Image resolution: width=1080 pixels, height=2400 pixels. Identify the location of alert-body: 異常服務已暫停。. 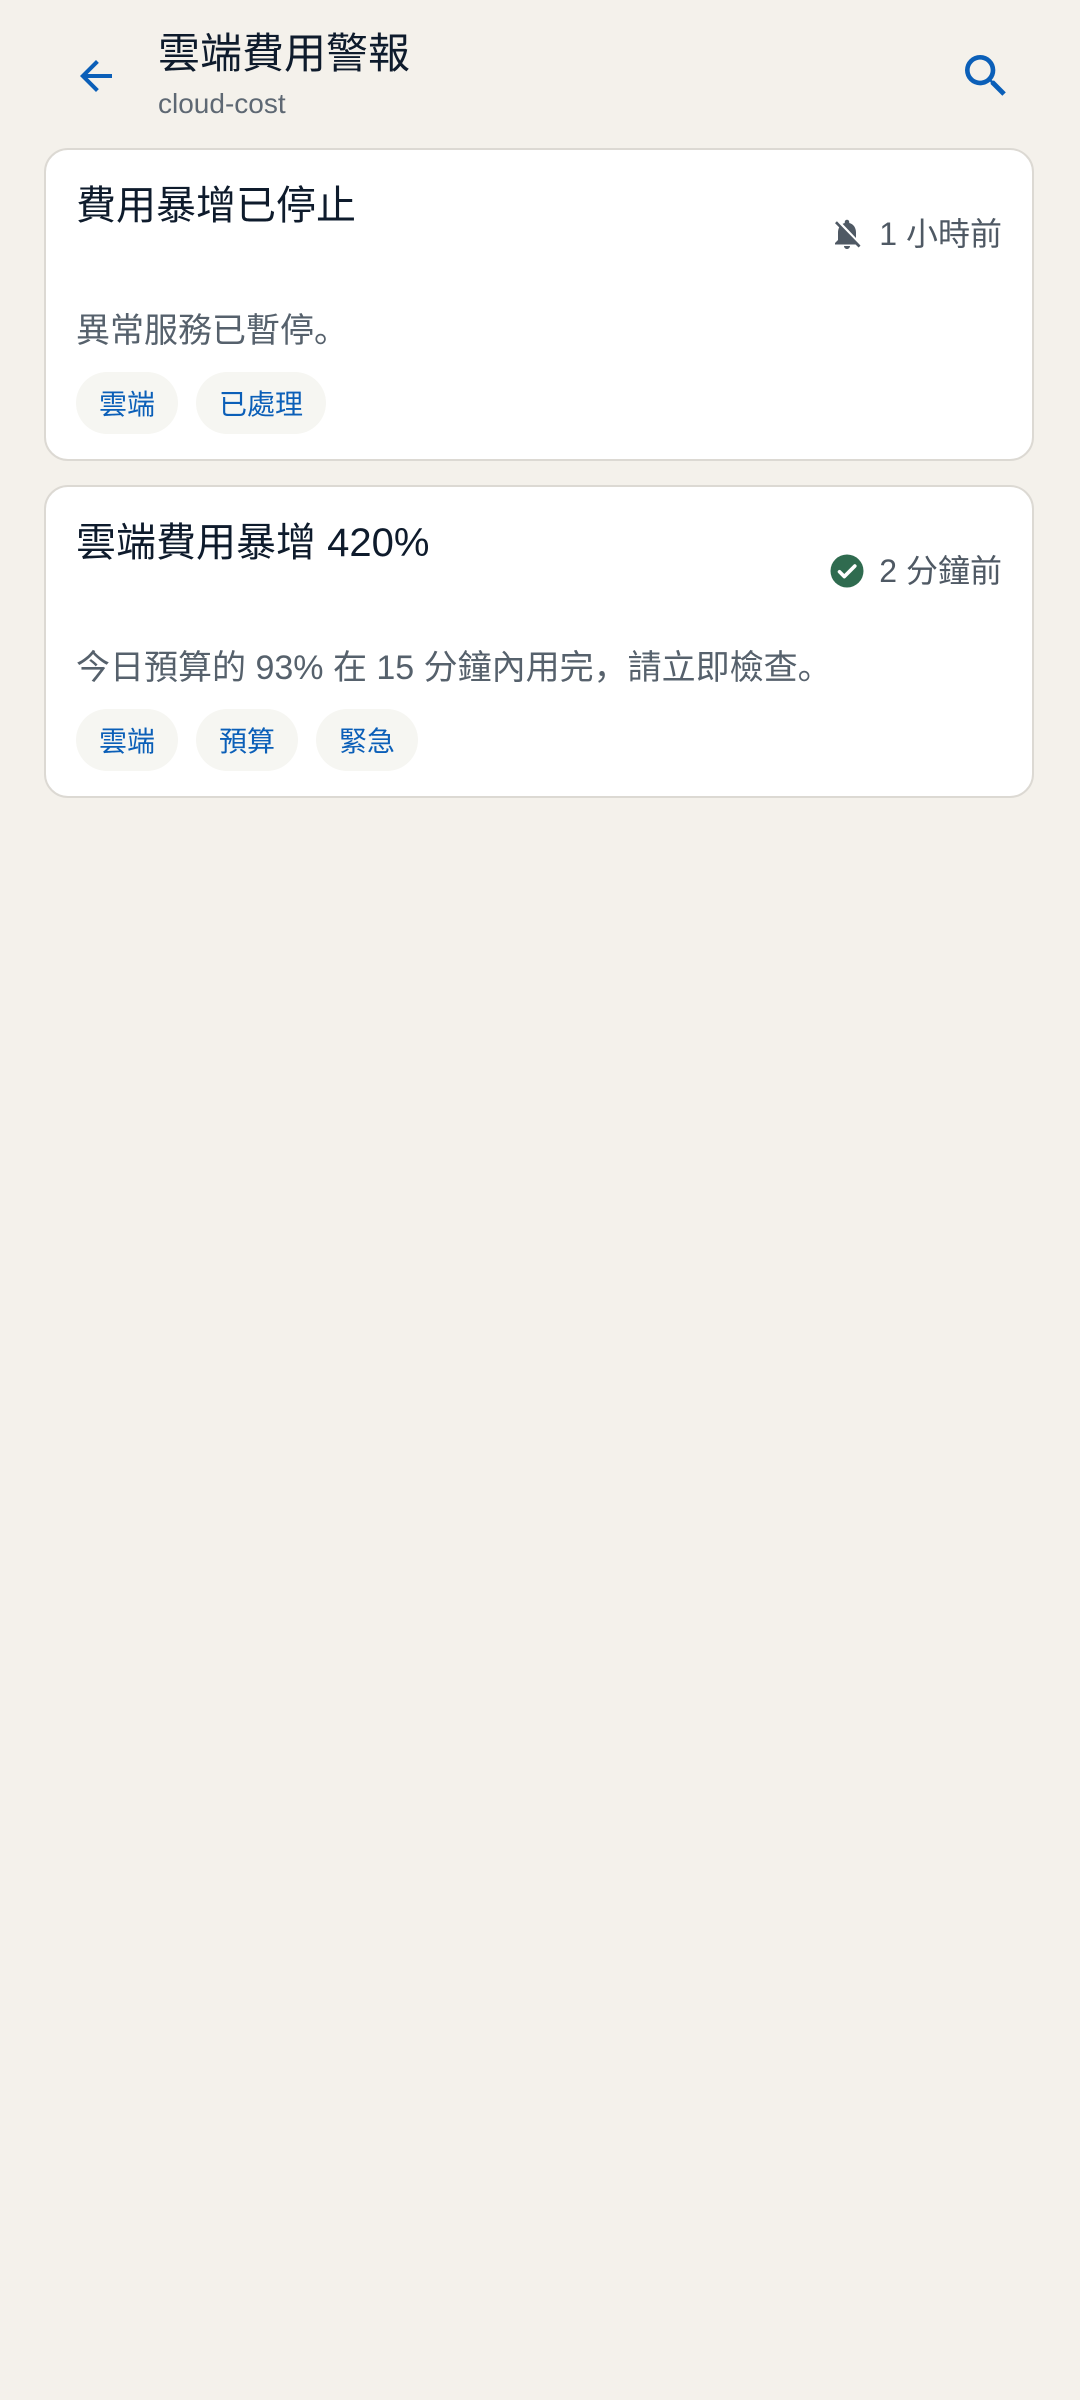
(212, 331).